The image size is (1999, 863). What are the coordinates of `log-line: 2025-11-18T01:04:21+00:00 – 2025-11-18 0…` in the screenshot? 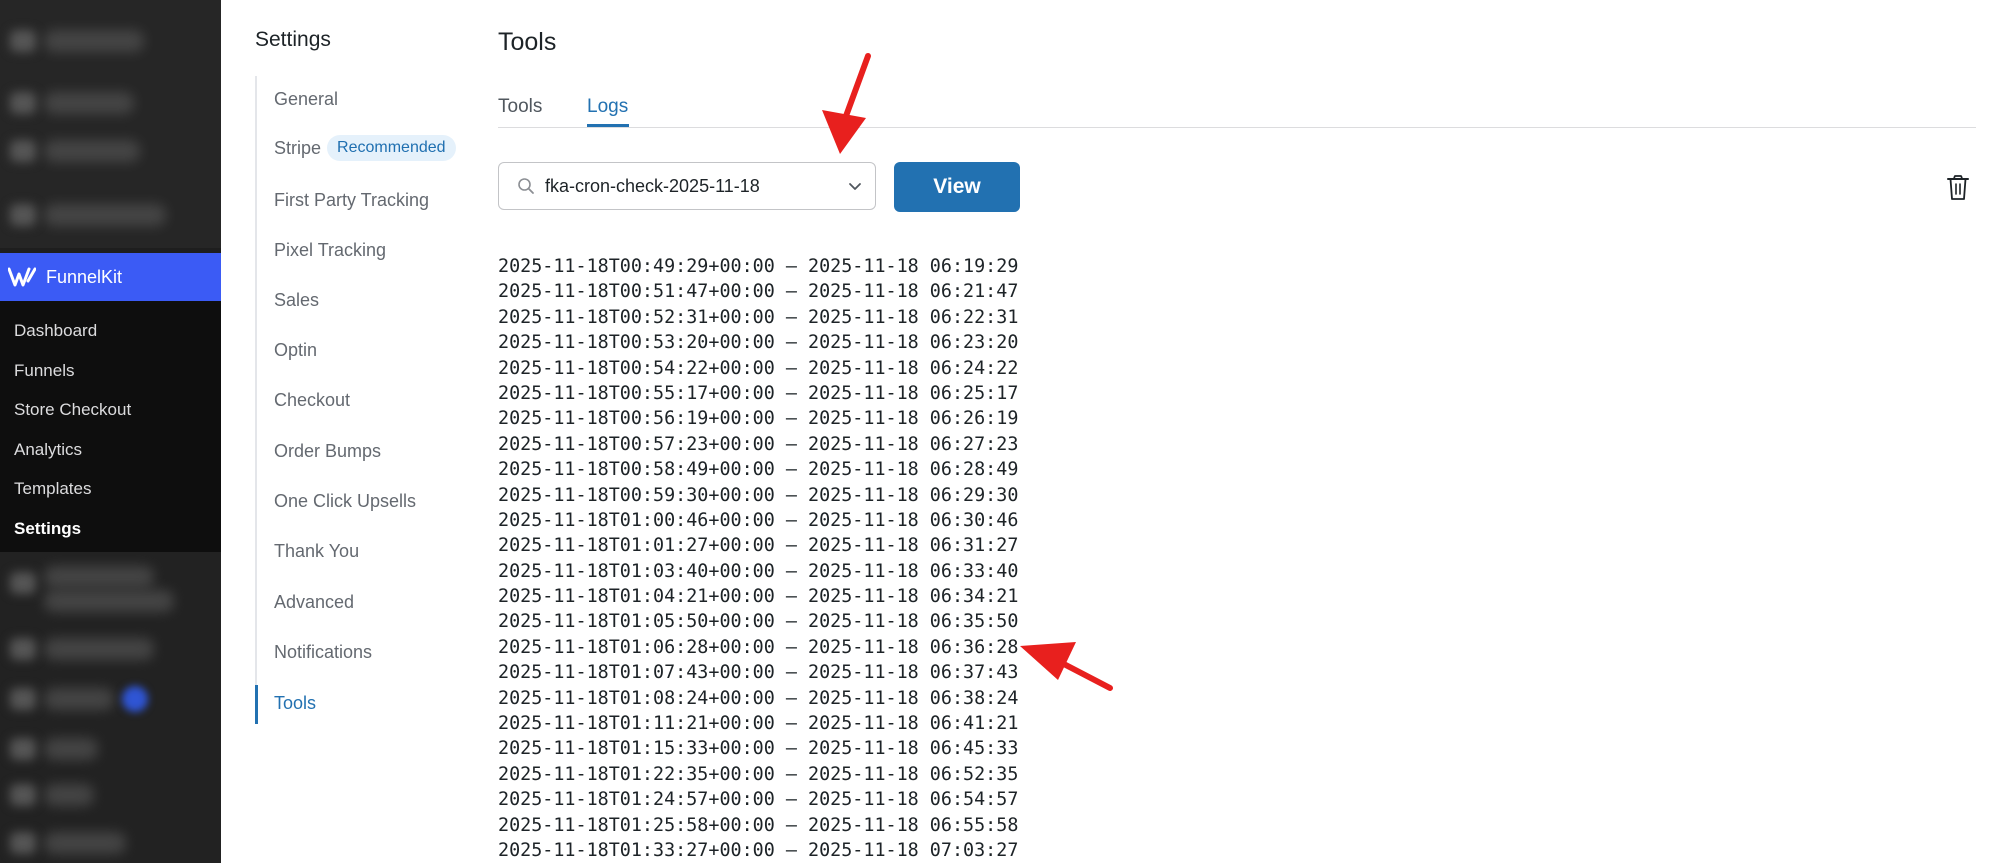 It's located at (758, 597).